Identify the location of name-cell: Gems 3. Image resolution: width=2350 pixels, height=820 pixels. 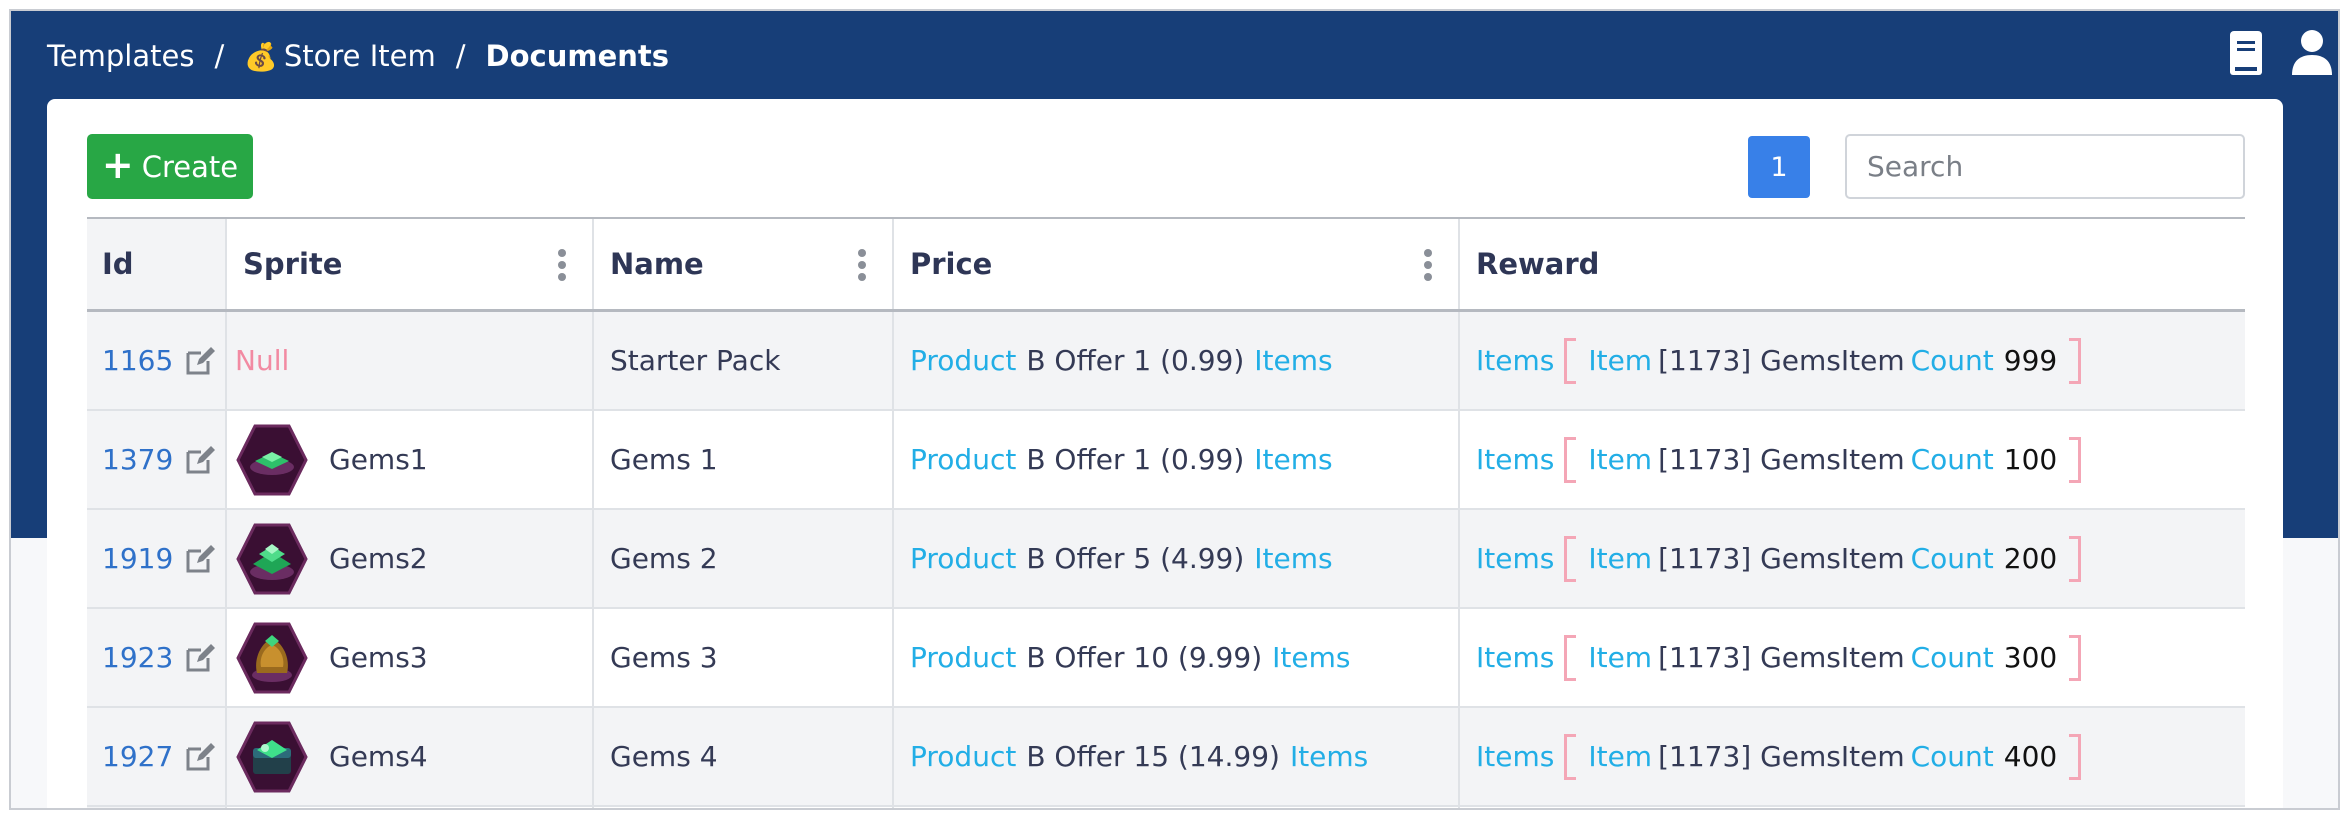
(744, 657).